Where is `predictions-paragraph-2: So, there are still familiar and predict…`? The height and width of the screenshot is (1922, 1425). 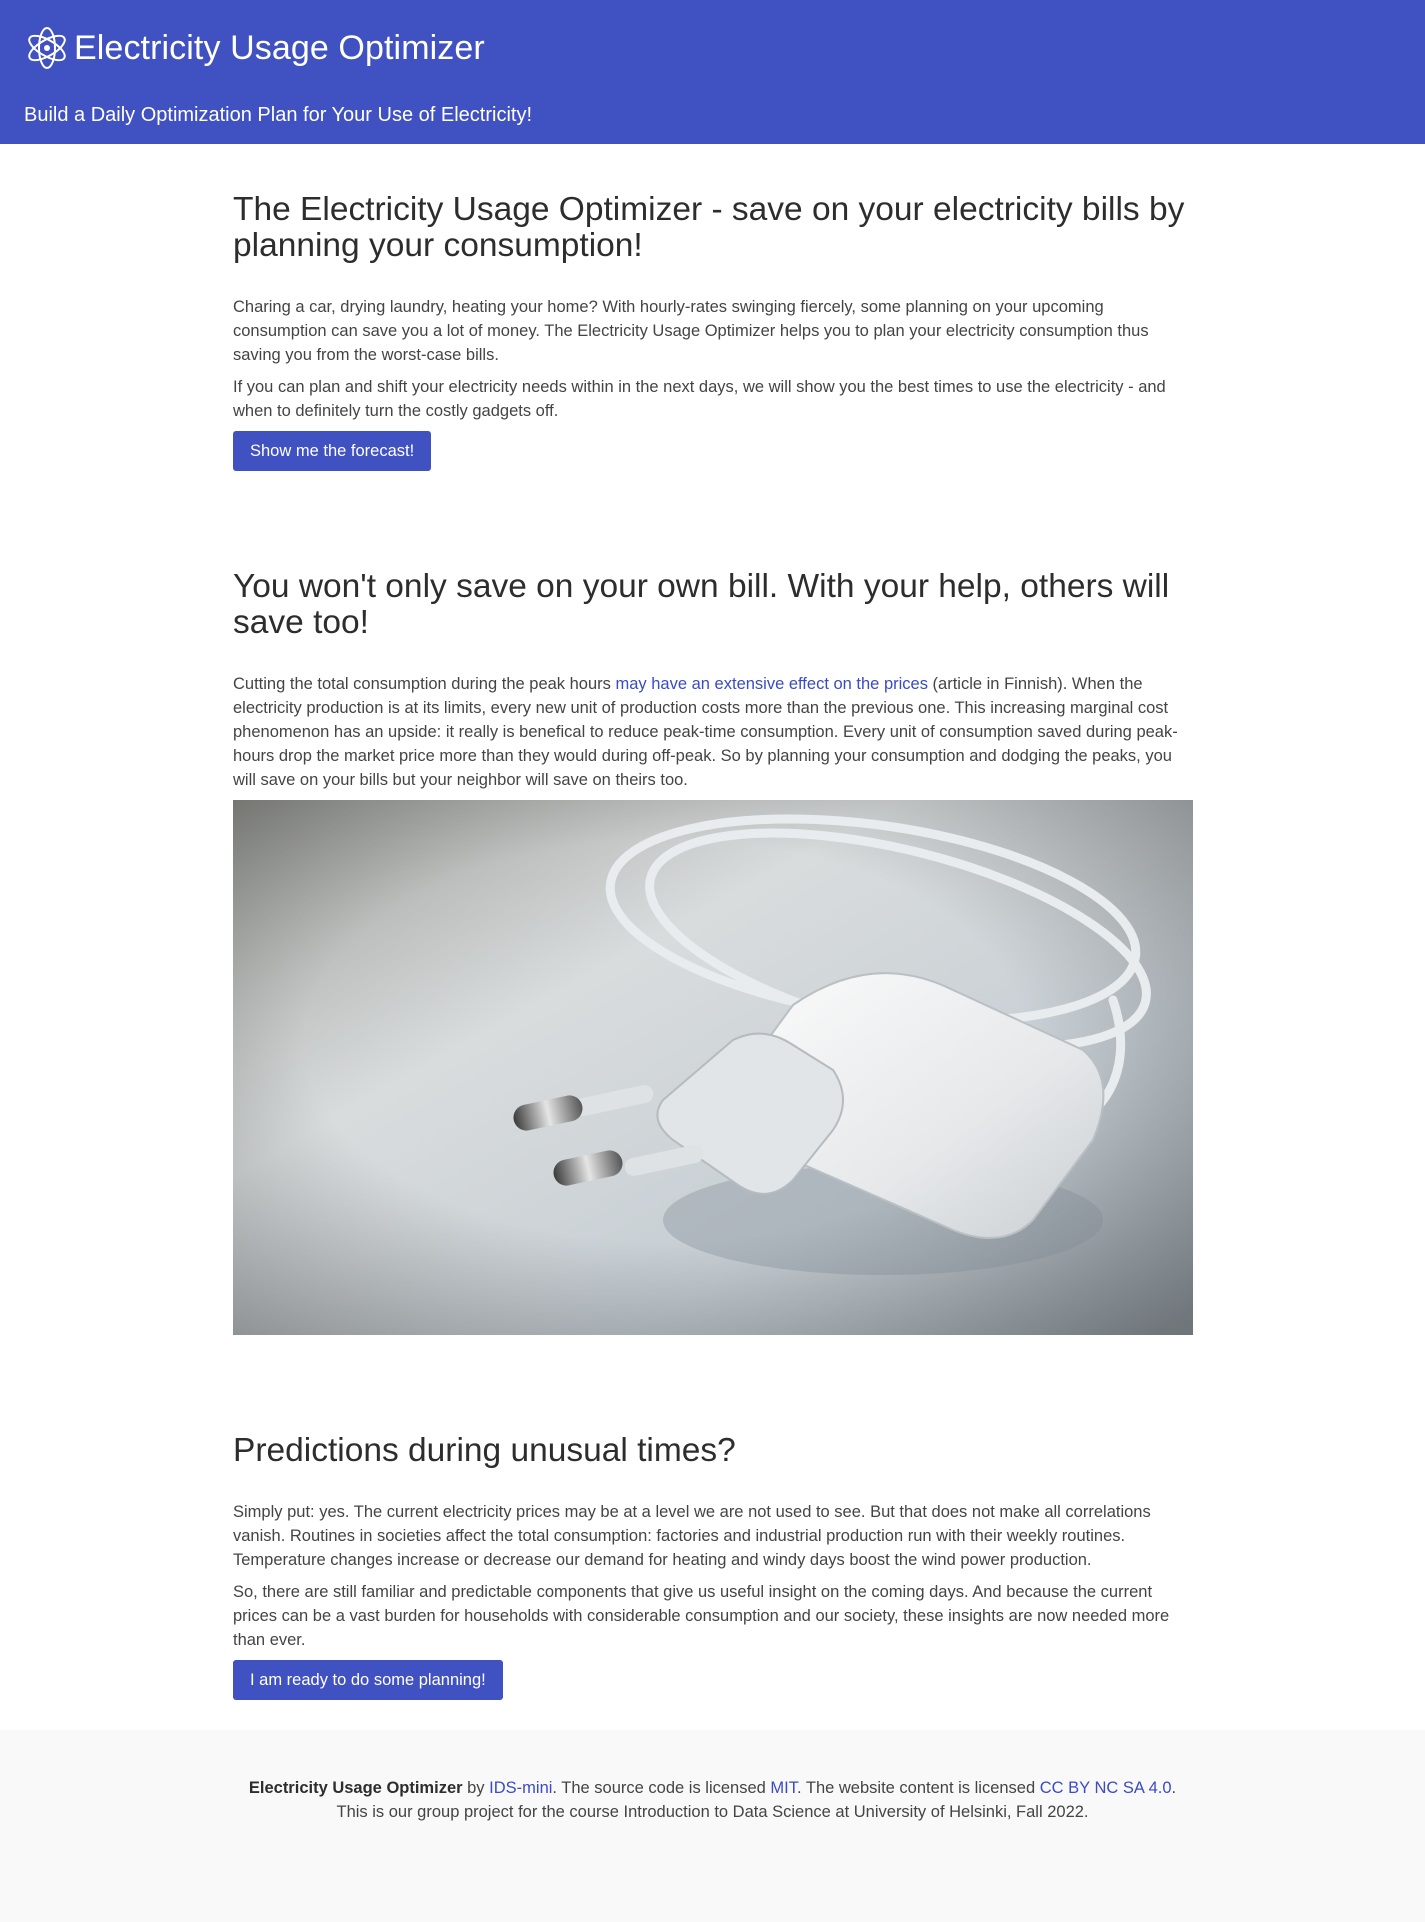 predictions-paragraph-2: So, there are still familiar and predict… is located at coordinates (701, 1616).